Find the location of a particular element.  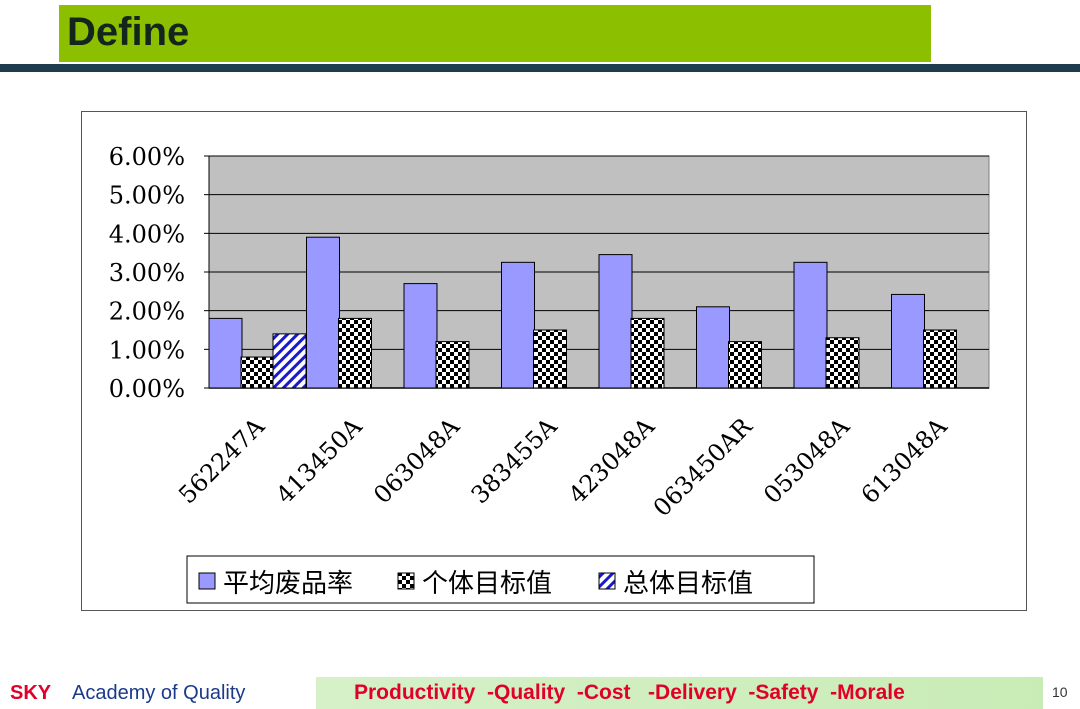

y-tick-label: 2.00% is located at coordinates (147, 312).